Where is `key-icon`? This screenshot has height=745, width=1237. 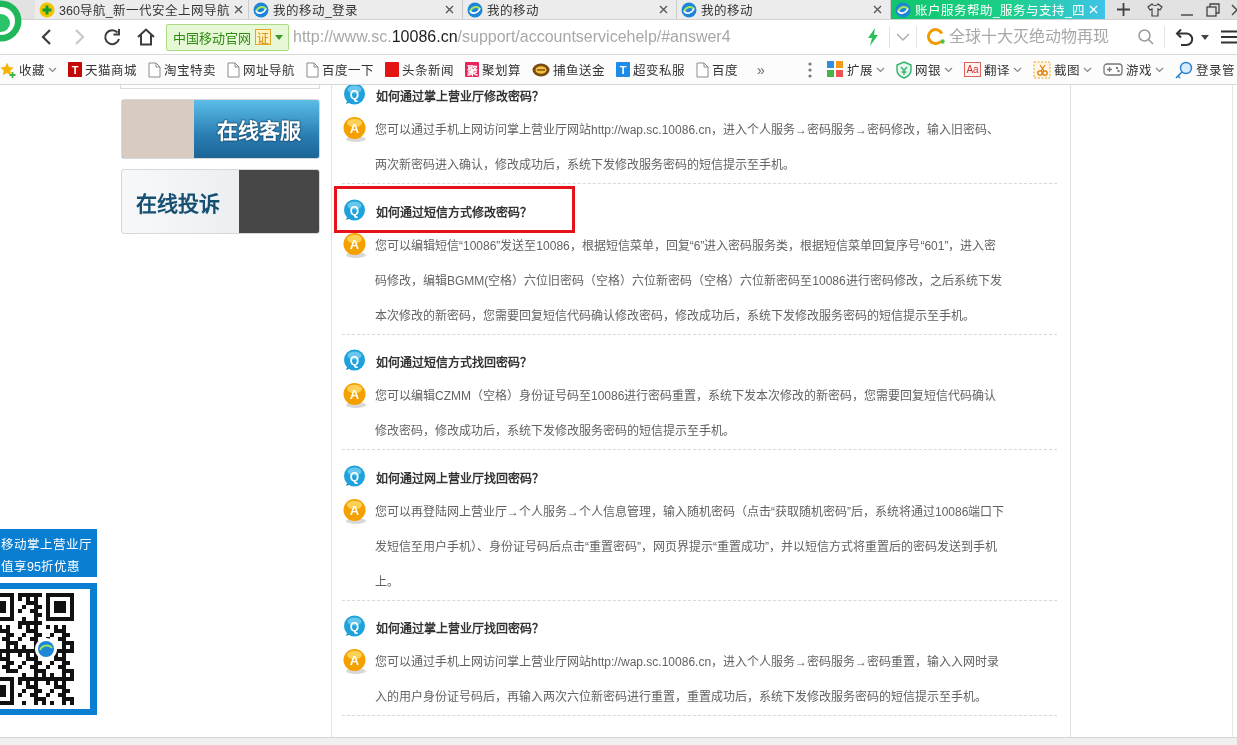
key-icon is located at coordinates (1184, 69).